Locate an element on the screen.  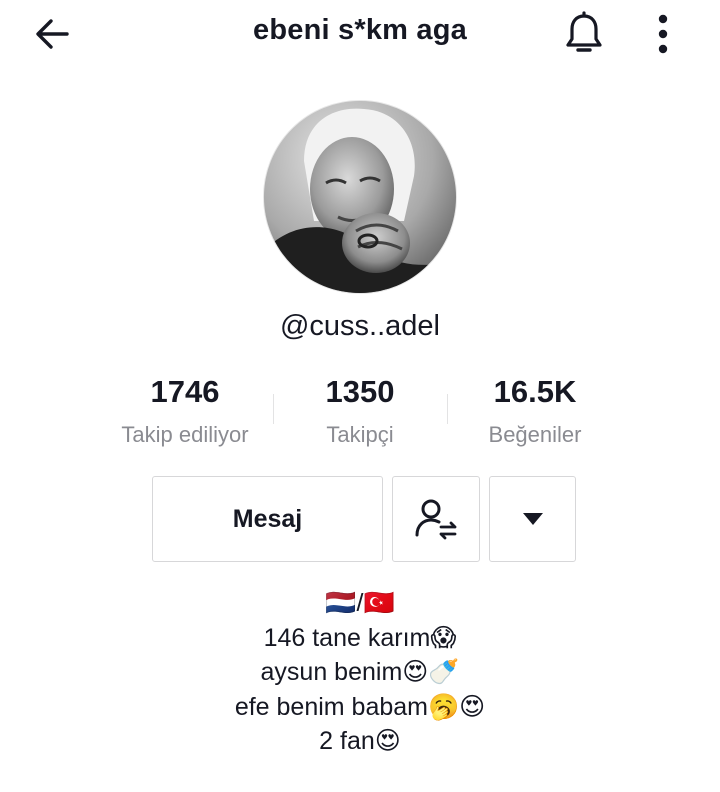
more-vertical-icon is located at coordinates (663, 34).